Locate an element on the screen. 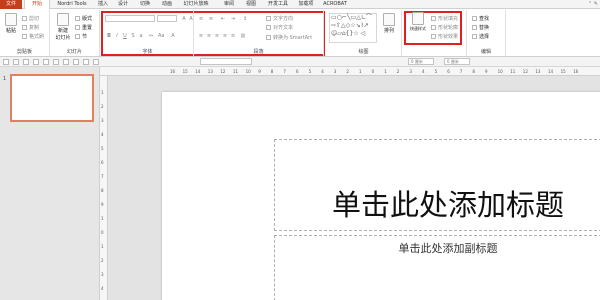 Image resolution: width=600 pixels, height=300 pixels. redo-icon is located at coordinates (26, 62).